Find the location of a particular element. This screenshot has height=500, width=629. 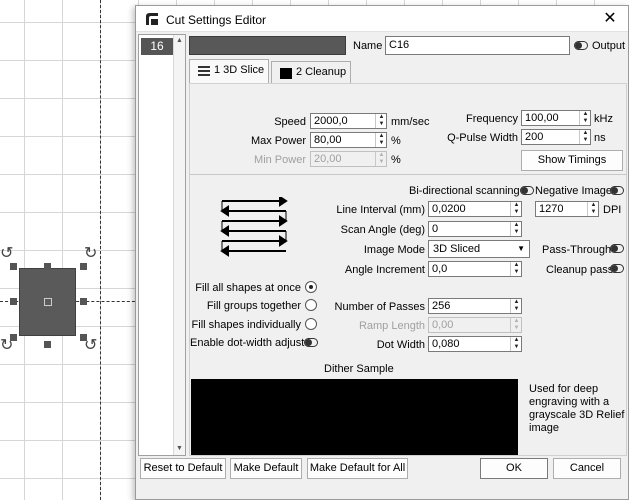

frequency-spinner: ▲ ▼ is located at coordinates (584, 118).